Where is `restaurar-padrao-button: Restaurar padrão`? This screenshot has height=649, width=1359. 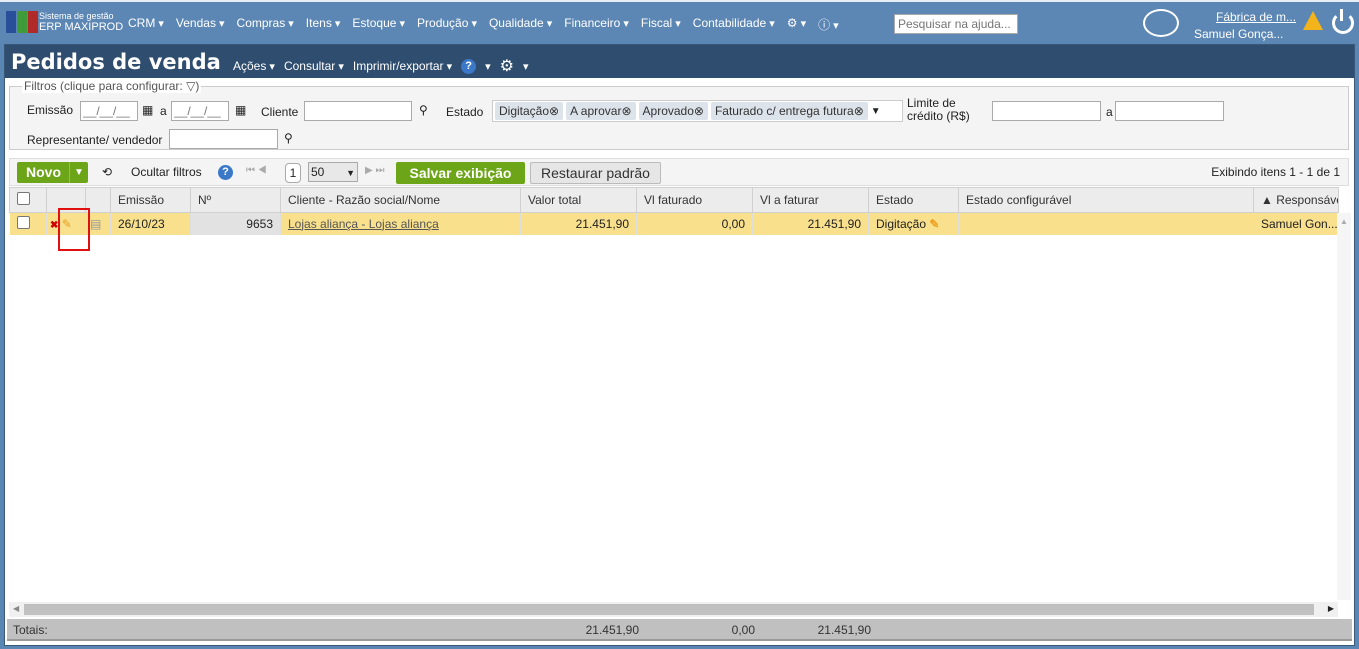
restaurar-padrao-button: Restaurar padrão is located at coordinates (595, 173).